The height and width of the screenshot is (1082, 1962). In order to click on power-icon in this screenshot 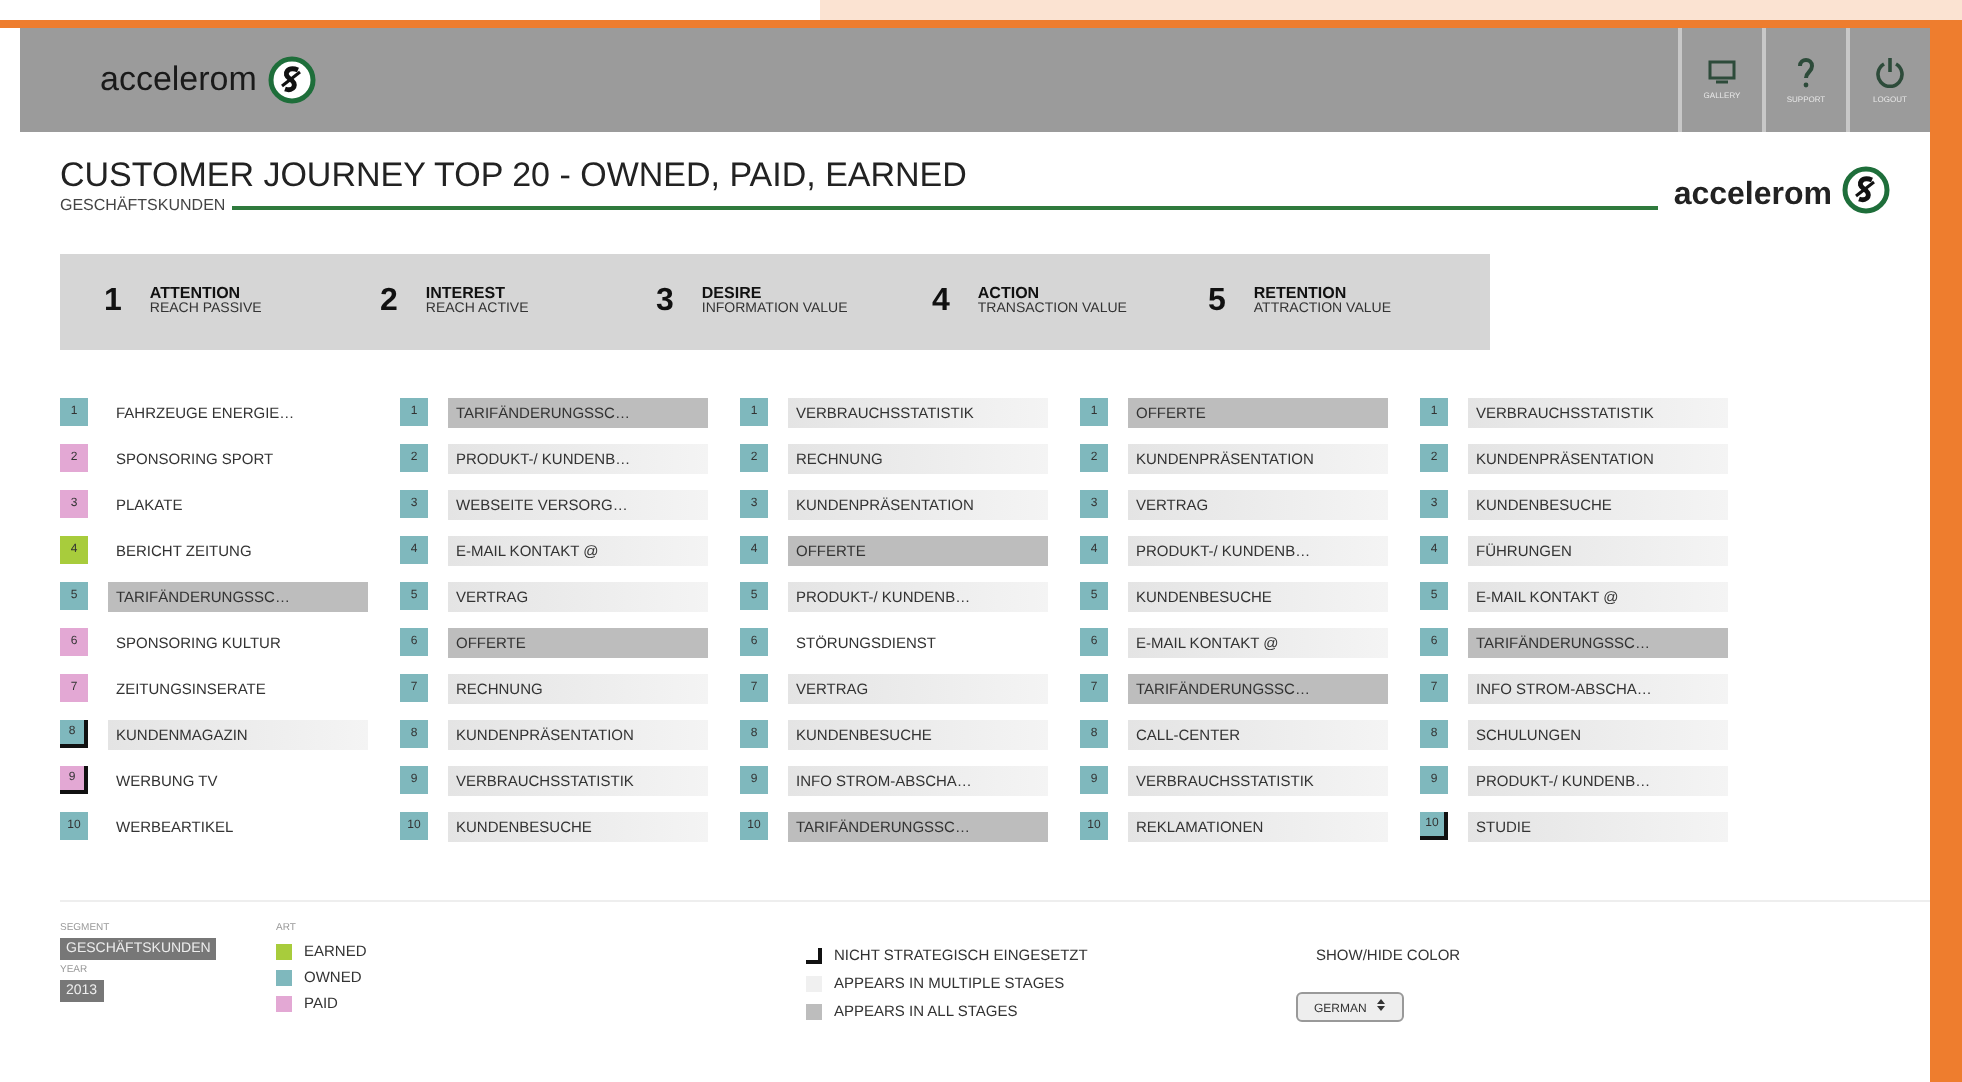, I will do `click(1890, 72)`.